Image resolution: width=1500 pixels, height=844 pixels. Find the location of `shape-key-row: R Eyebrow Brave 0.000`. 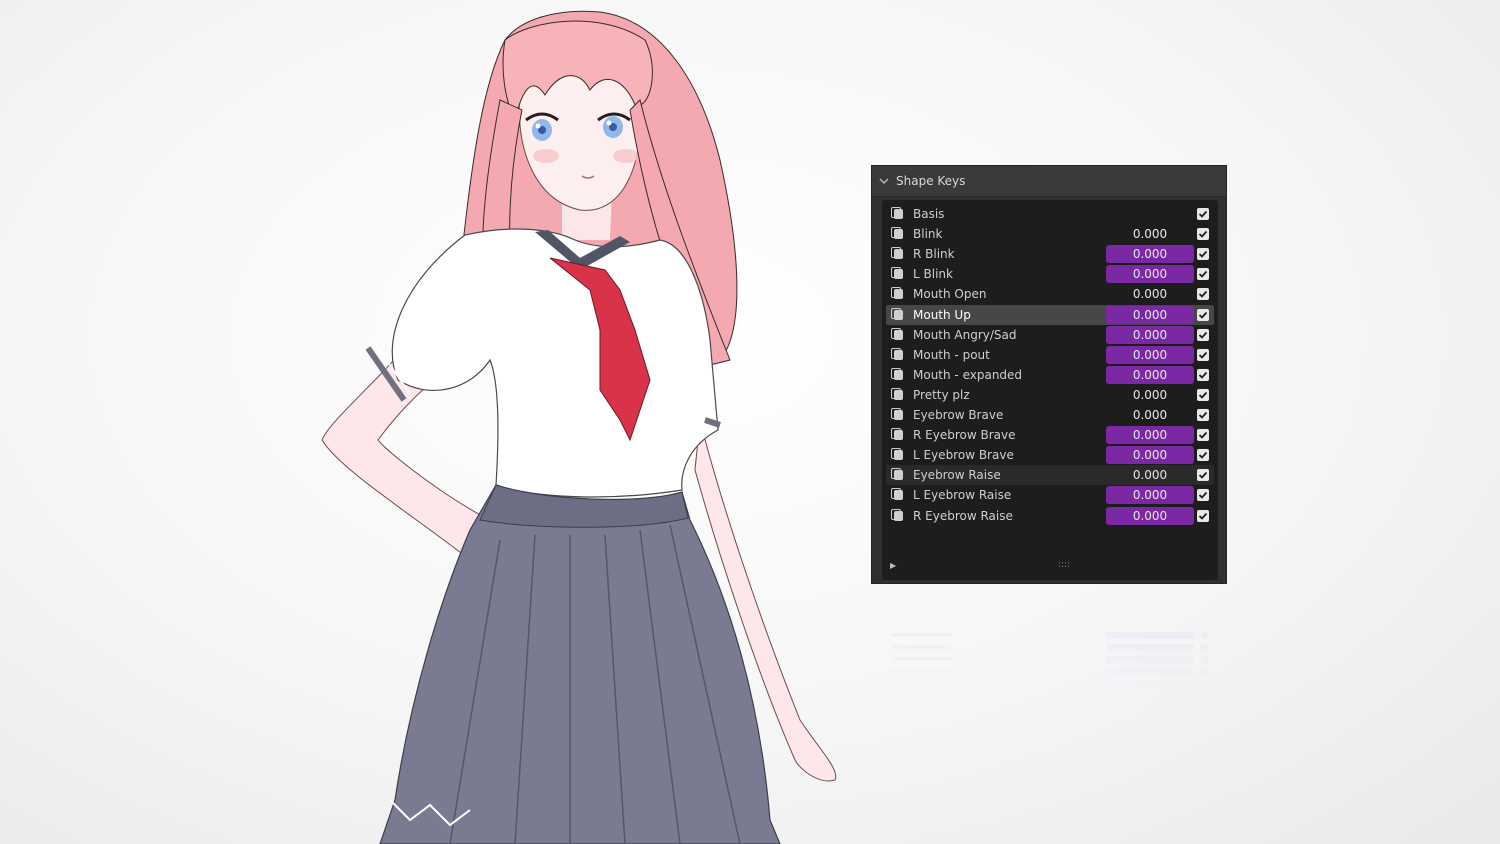

shape-key-row: R Eyebrow Brave 0.000 is located at coordinates (1050, 435).